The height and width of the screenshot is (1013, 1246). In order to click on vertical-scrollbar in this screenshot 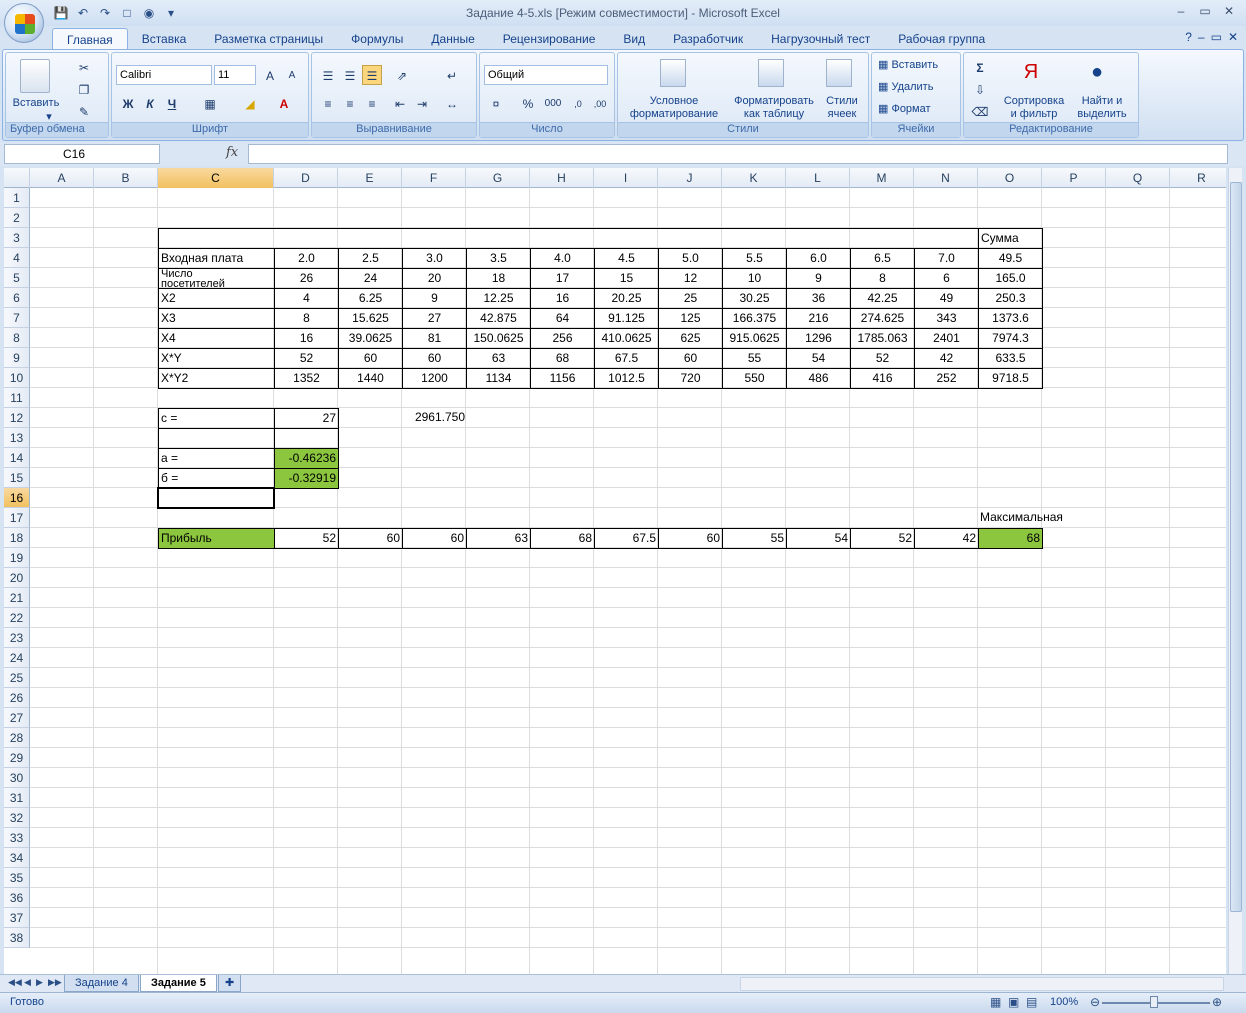, I will do `click(1235, 571)`.